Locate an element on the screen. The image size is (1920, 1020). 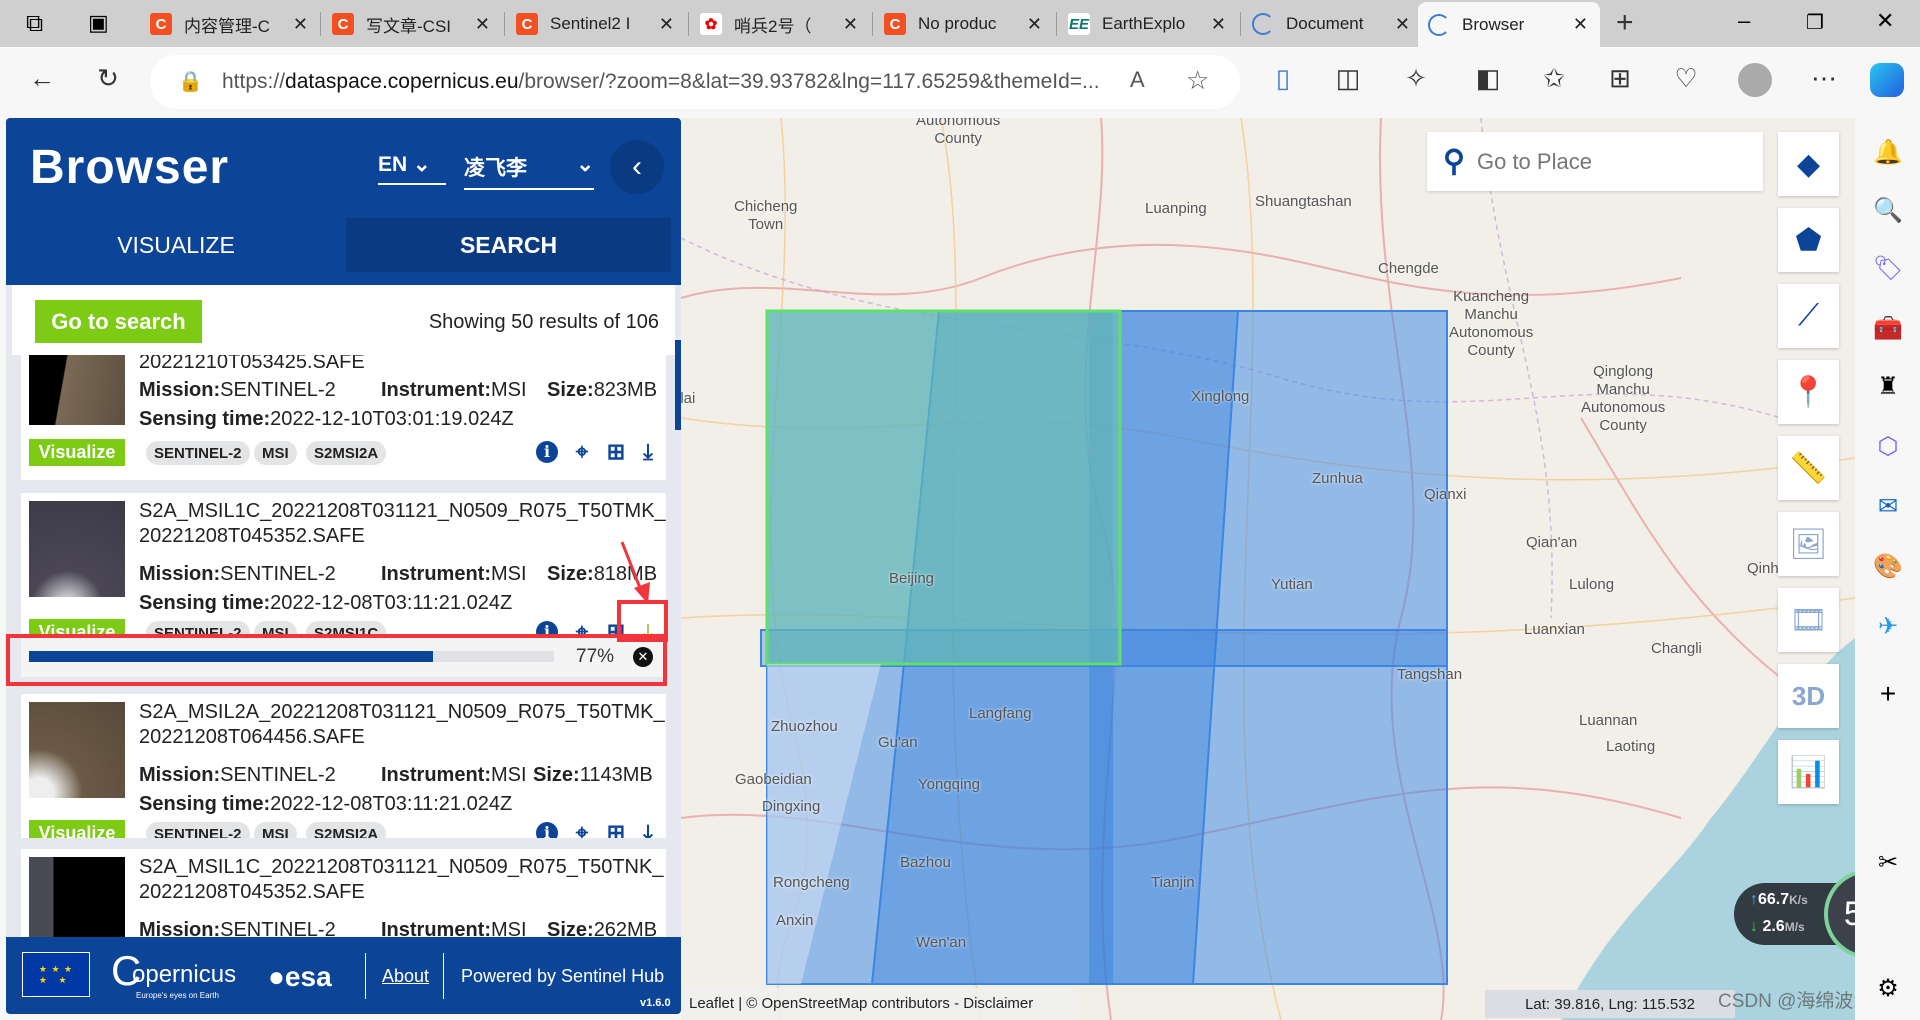
tab-search: SEARCH is located at coordinates (508, 245).